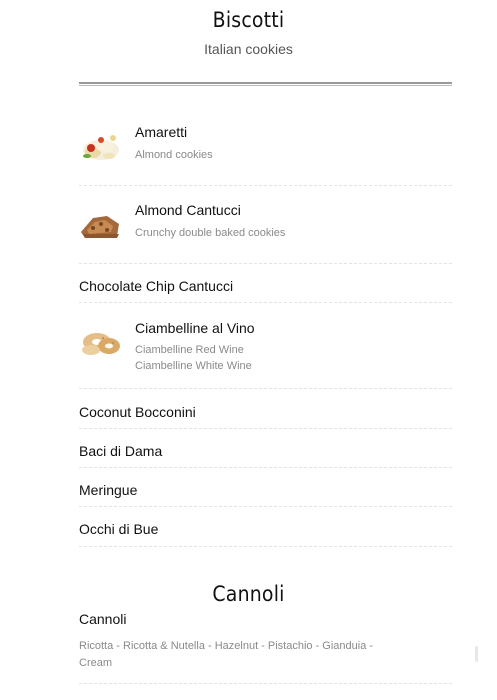  I want to click on item-name: Almond Cantucci, so click(188, 210).